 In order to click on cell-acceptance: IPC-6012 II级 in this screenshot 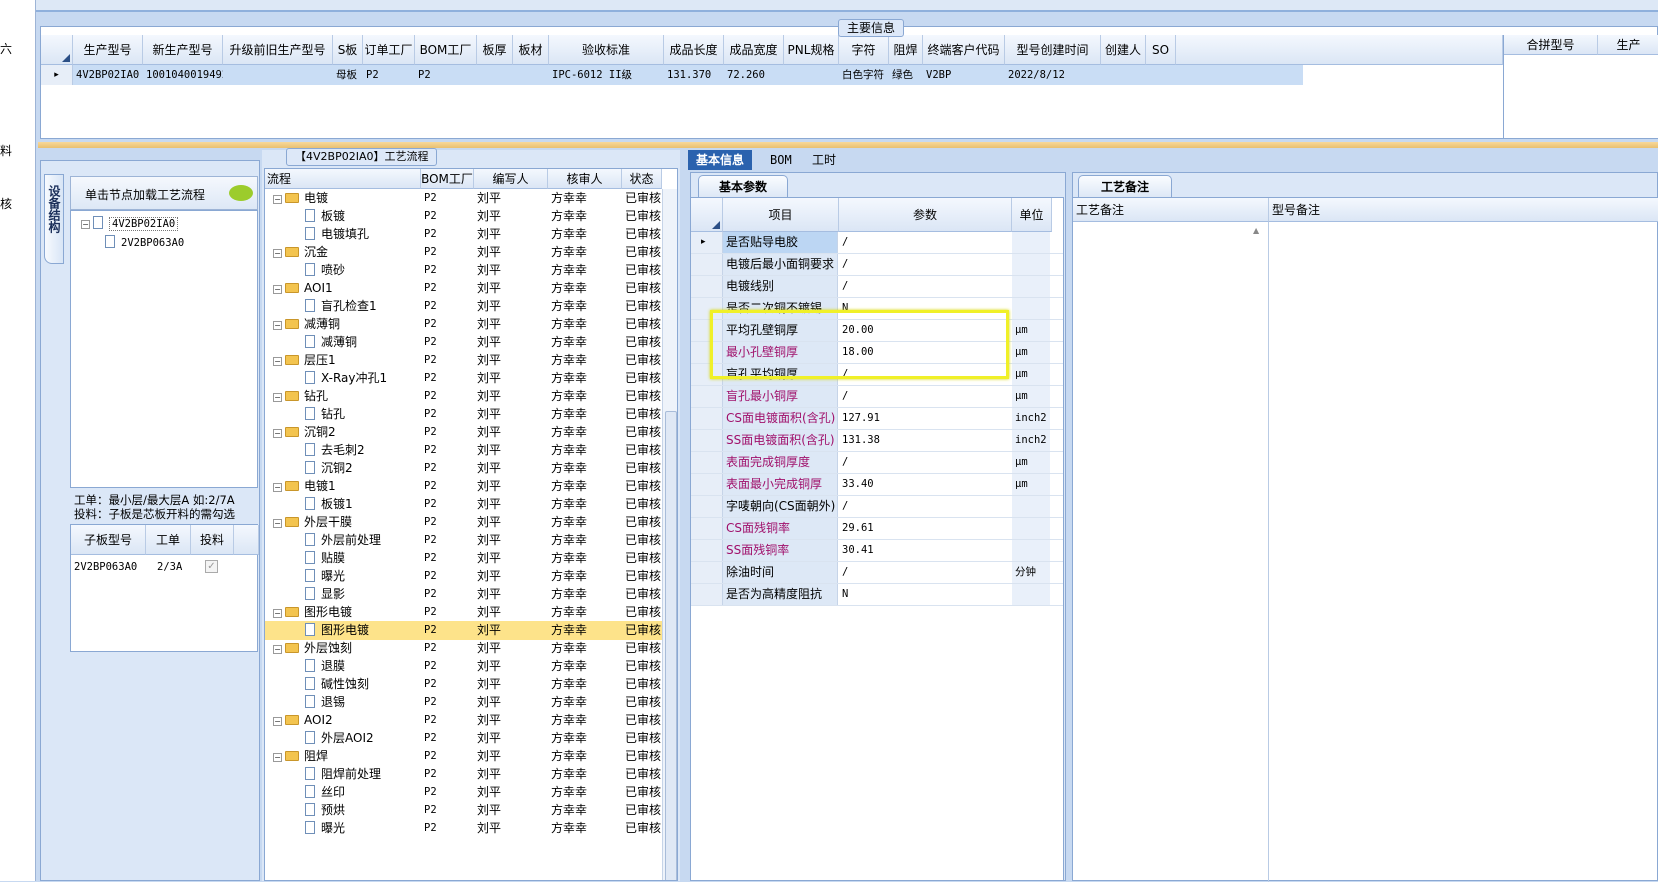, I will do `click(606, 75)`.